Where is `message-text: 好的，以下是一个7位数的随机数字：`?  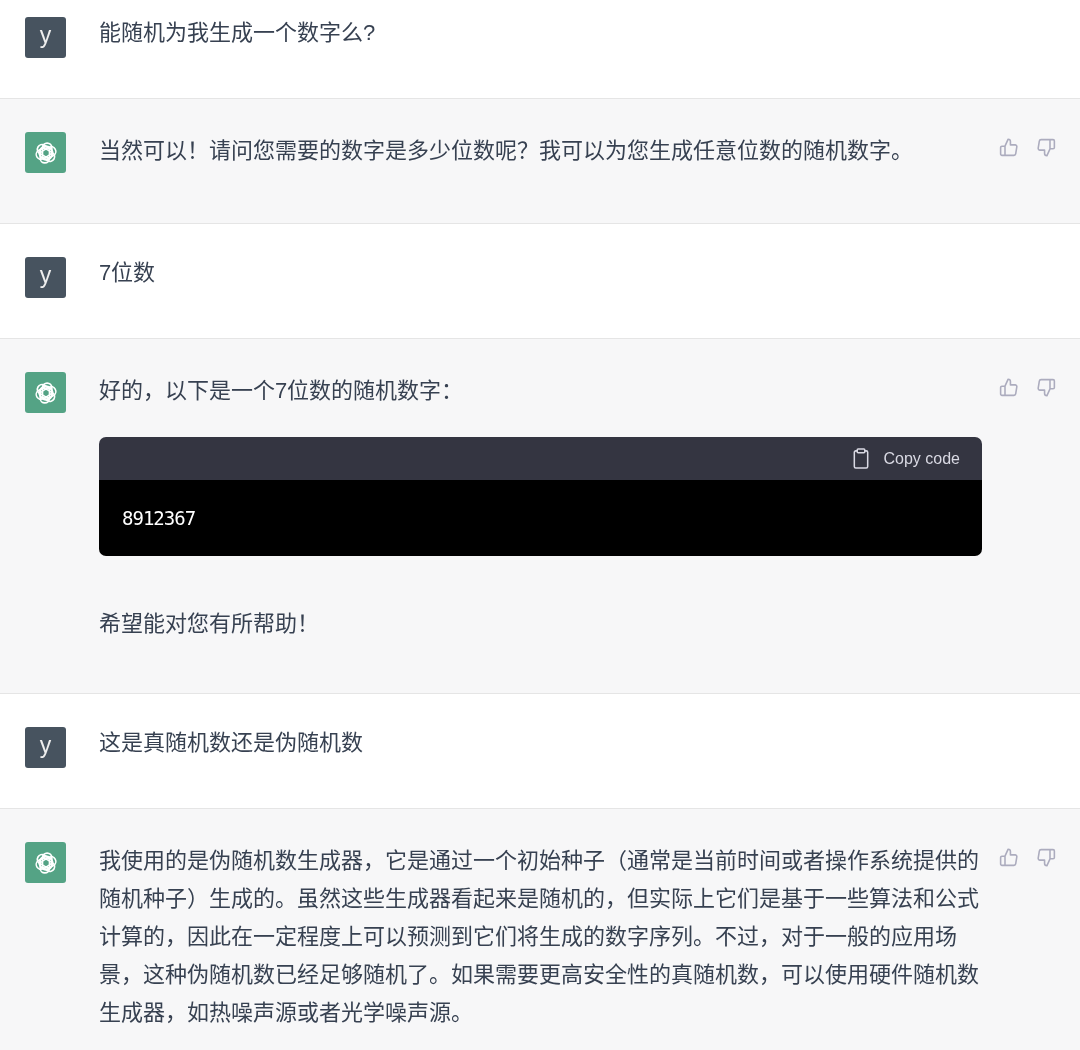 message-text: 好的，以下是一个7位数的随机数字： is located at coordinates (282, 391).